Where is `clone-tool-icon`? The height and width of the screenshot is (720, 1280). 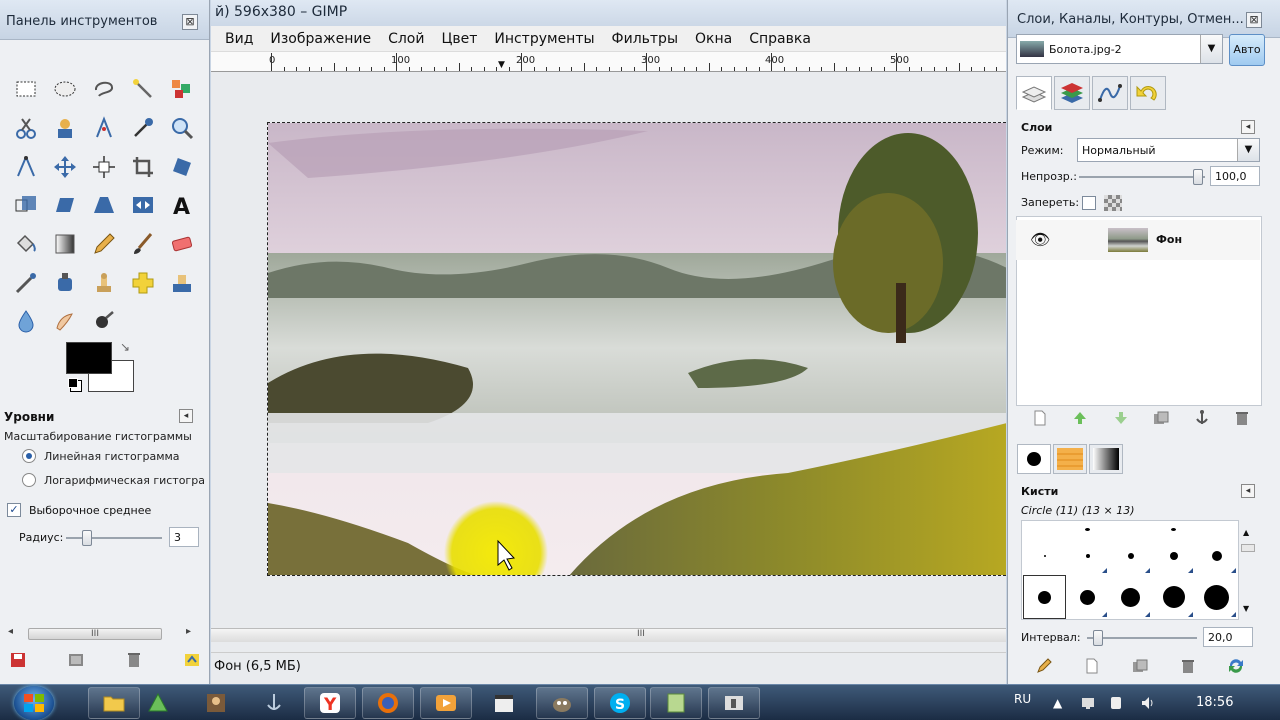 clone-tool-icon is located at coordinates (103, 282).